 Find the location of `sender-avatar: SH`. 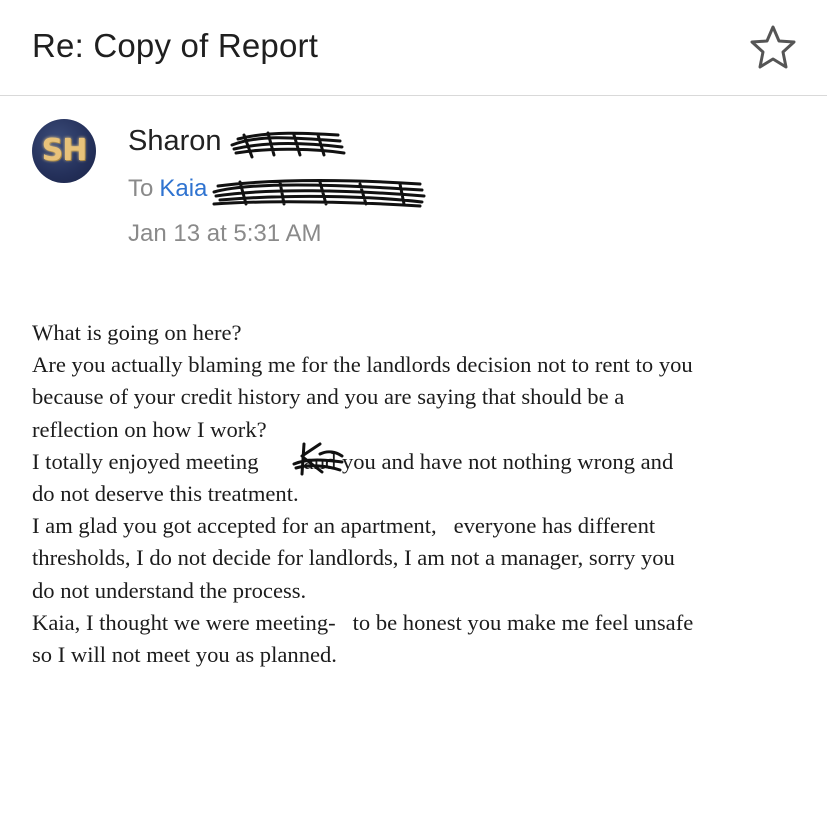

sender-avatar: SH is located at coordinates (64, 151).